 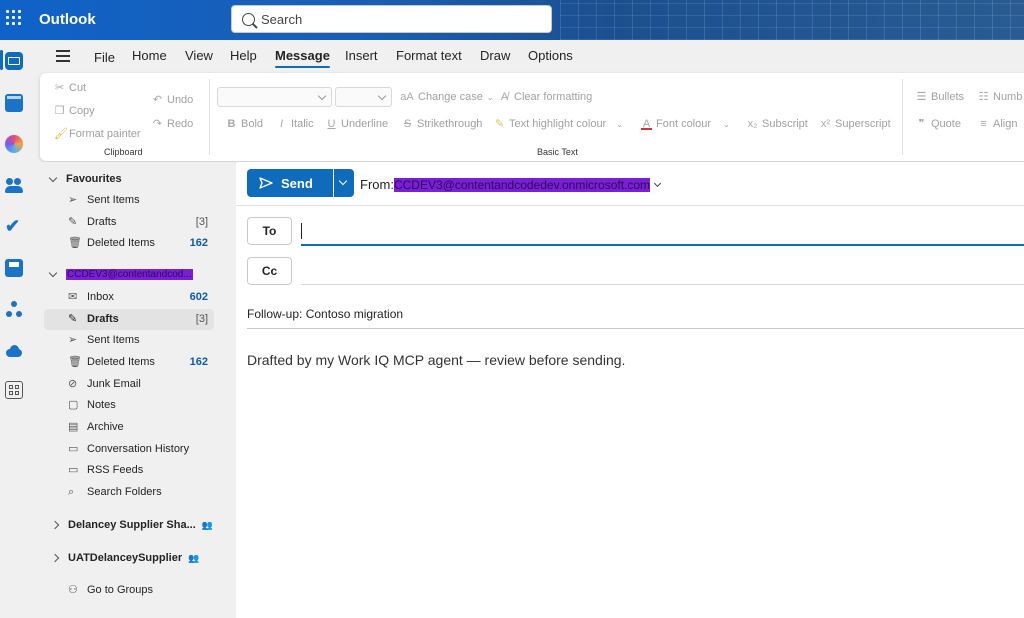 I want to click on app-launcher-icon, so click(x=14, y=18).